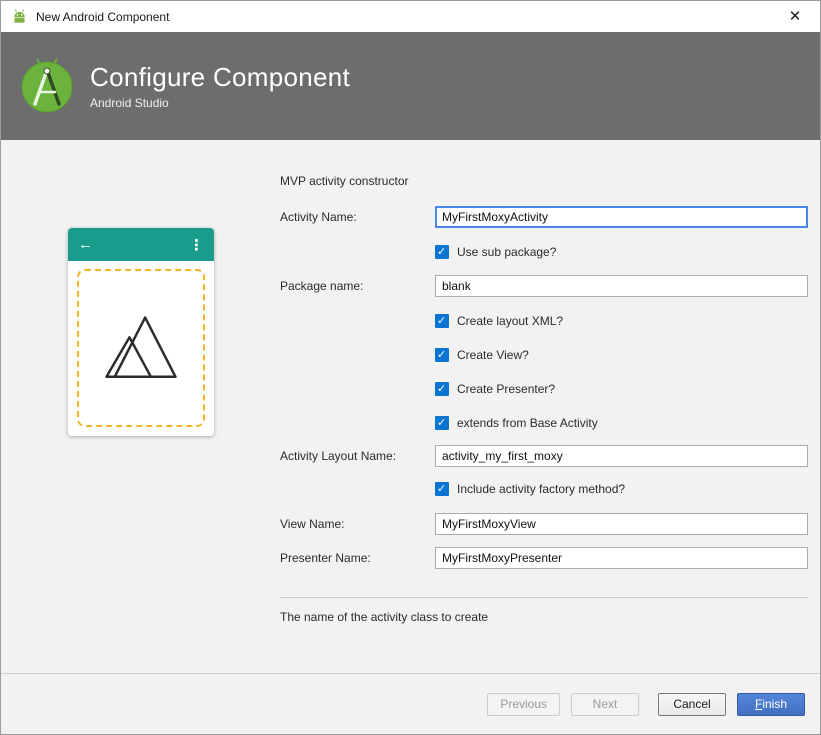 Image resolution: width=821 pixels, height=735 pixels. What do you see at coordinates (338, 456) in the screenshot?
I see `activity-layout-name-label: Activity Layout Name:` at bounding box center [338, 456].